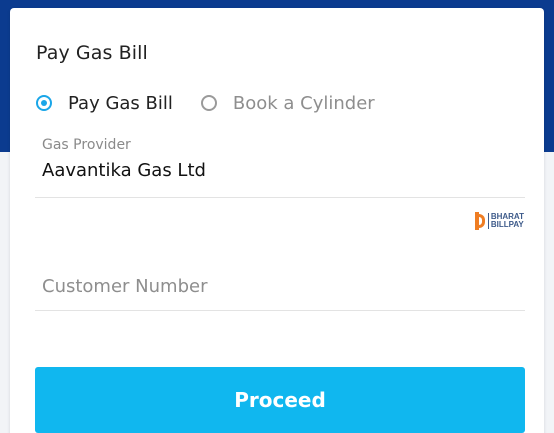 This screenshot has height=433, width=554. I want to click on card-title: Pay Gas Bill, so click(92, 53).